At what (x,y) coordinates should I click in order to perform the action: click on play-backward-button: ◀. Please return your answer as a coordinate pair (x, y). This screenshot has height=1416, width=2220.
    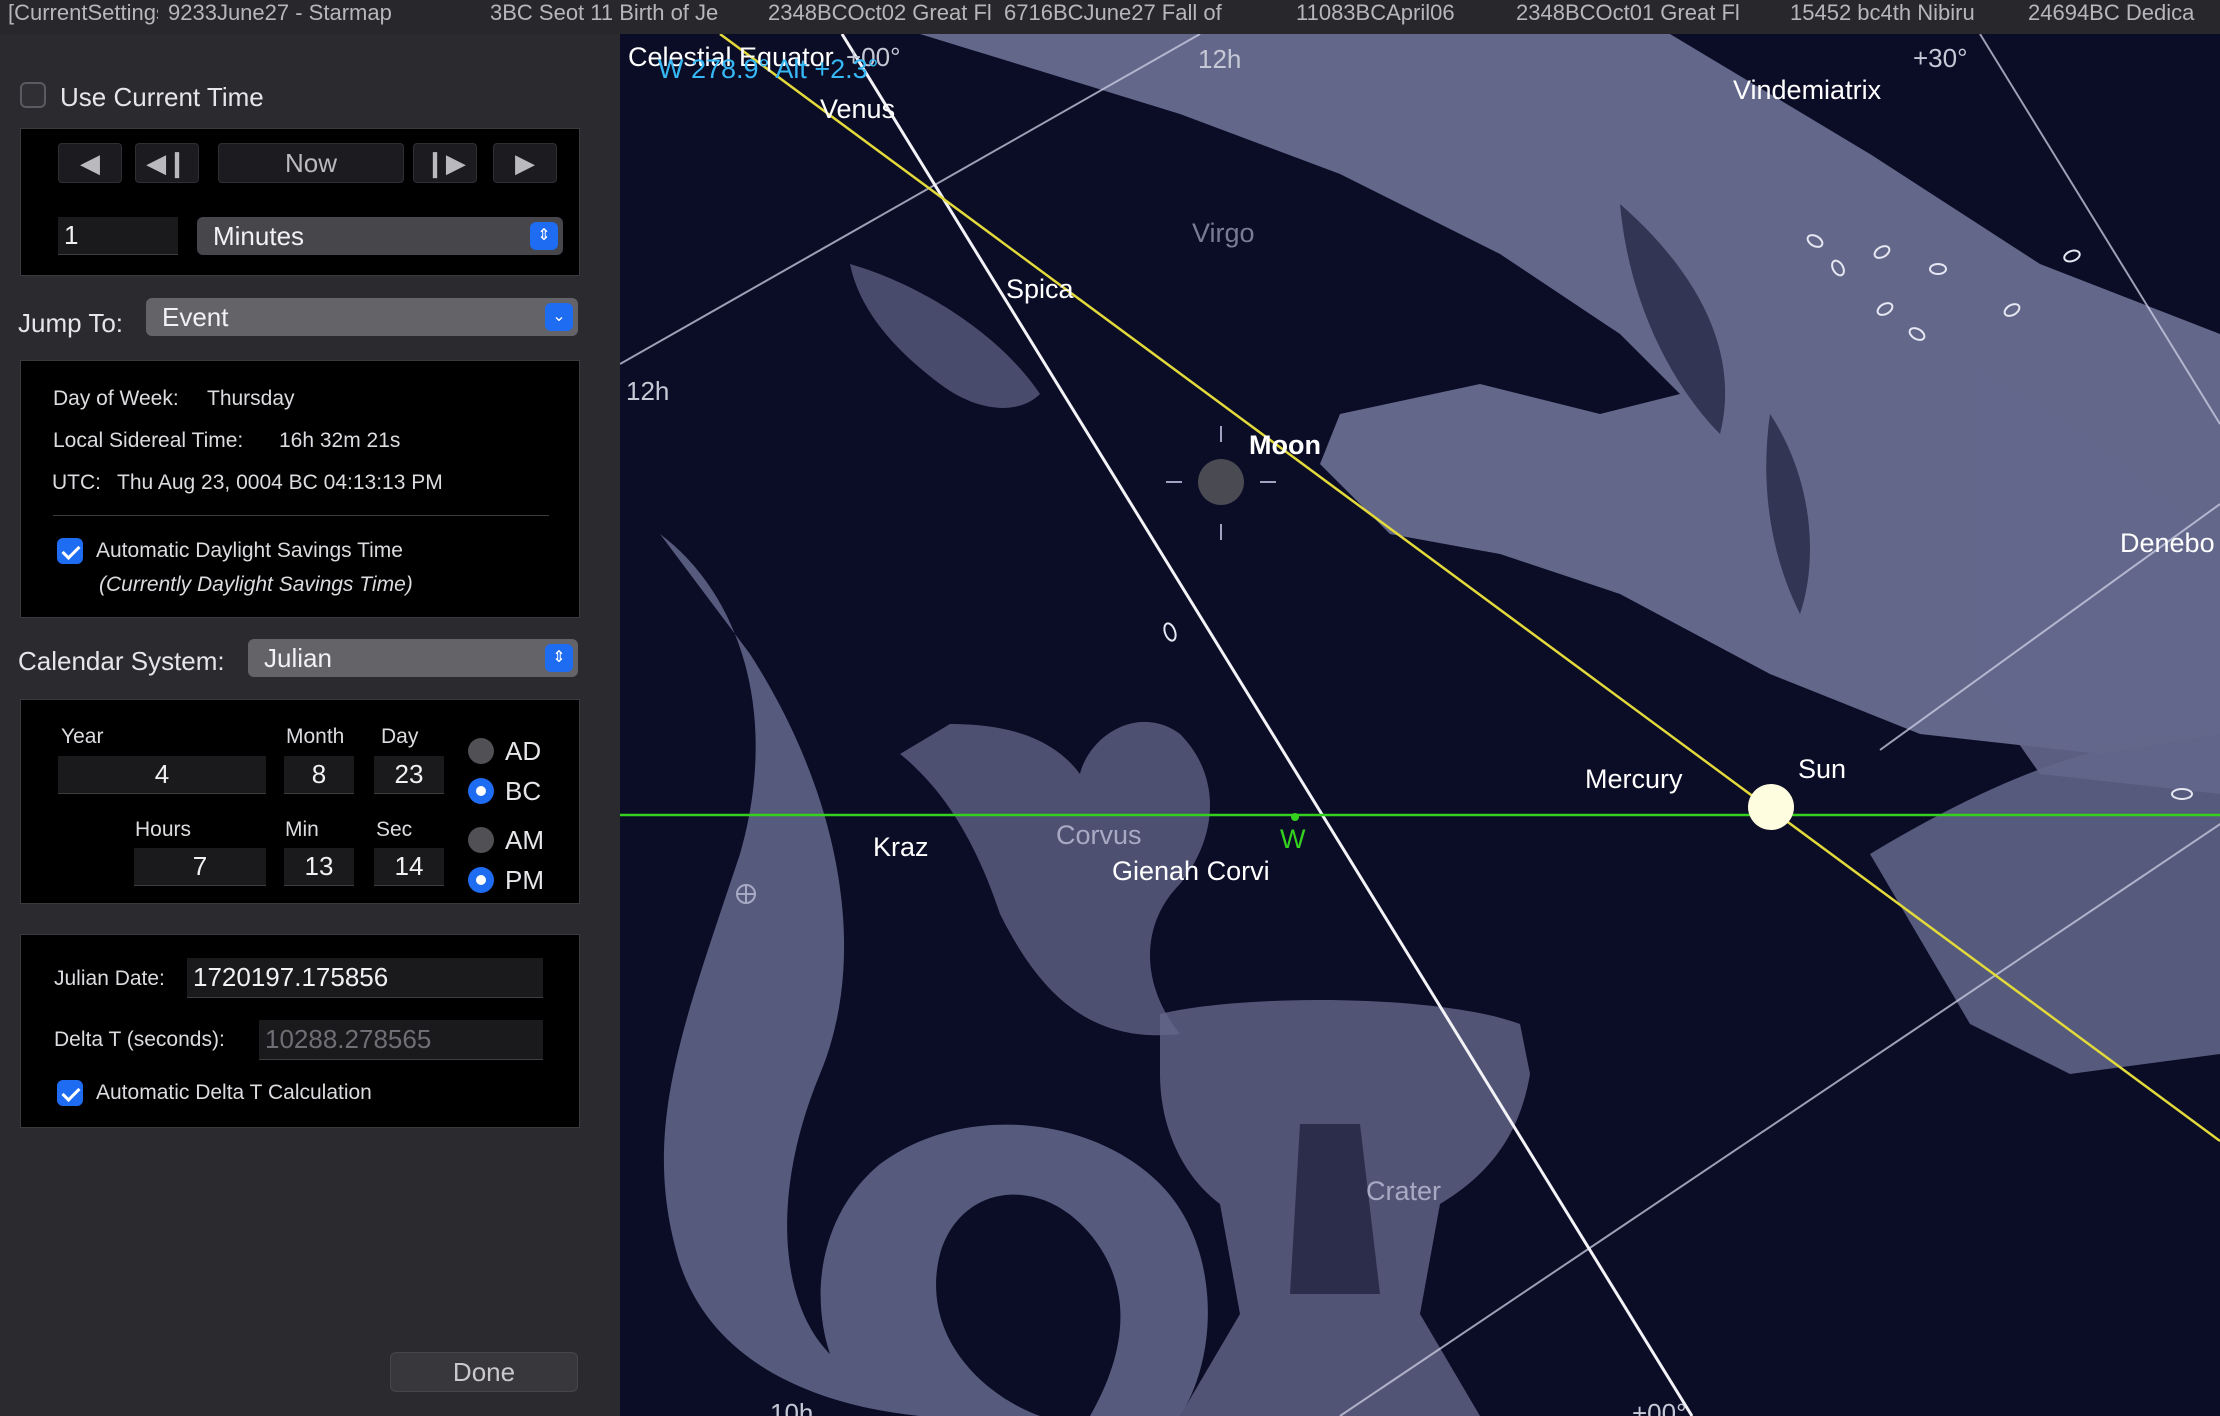
    Looking at the image, I should click on (90, 163).